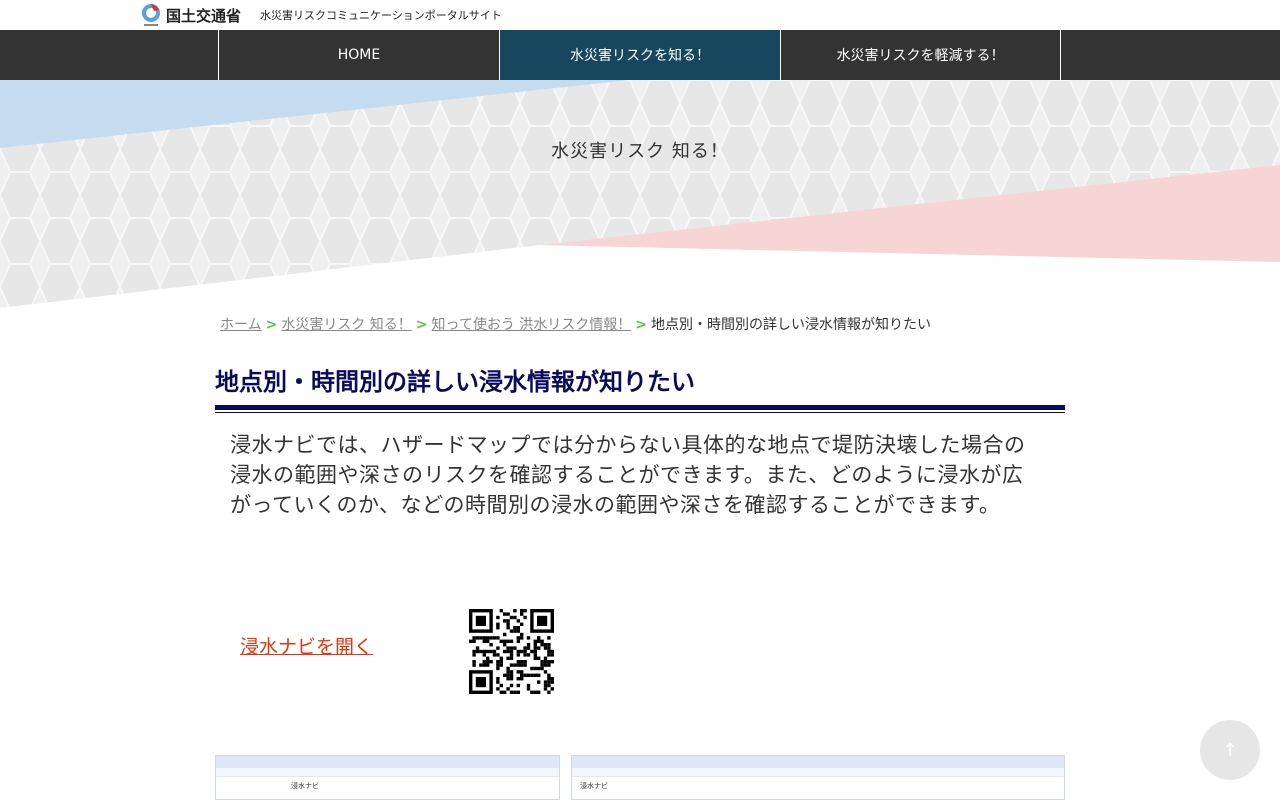  Describe the element at coordinates (532, 325) in the screenshot. I see `breadcrumb-flood-info: 知って使おう 洪水リスク情報！` at that location.